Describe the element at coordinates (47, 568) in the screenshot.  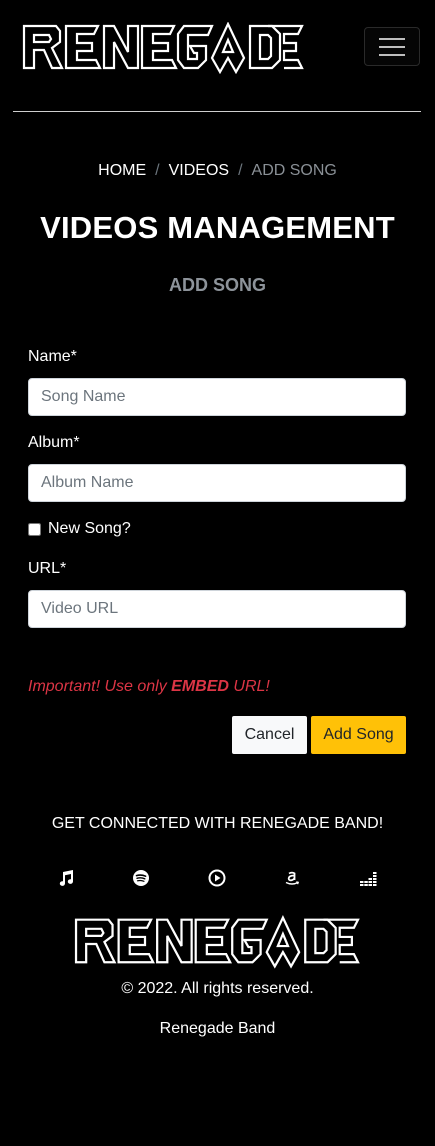
I see `url-label: URL*` at that location.